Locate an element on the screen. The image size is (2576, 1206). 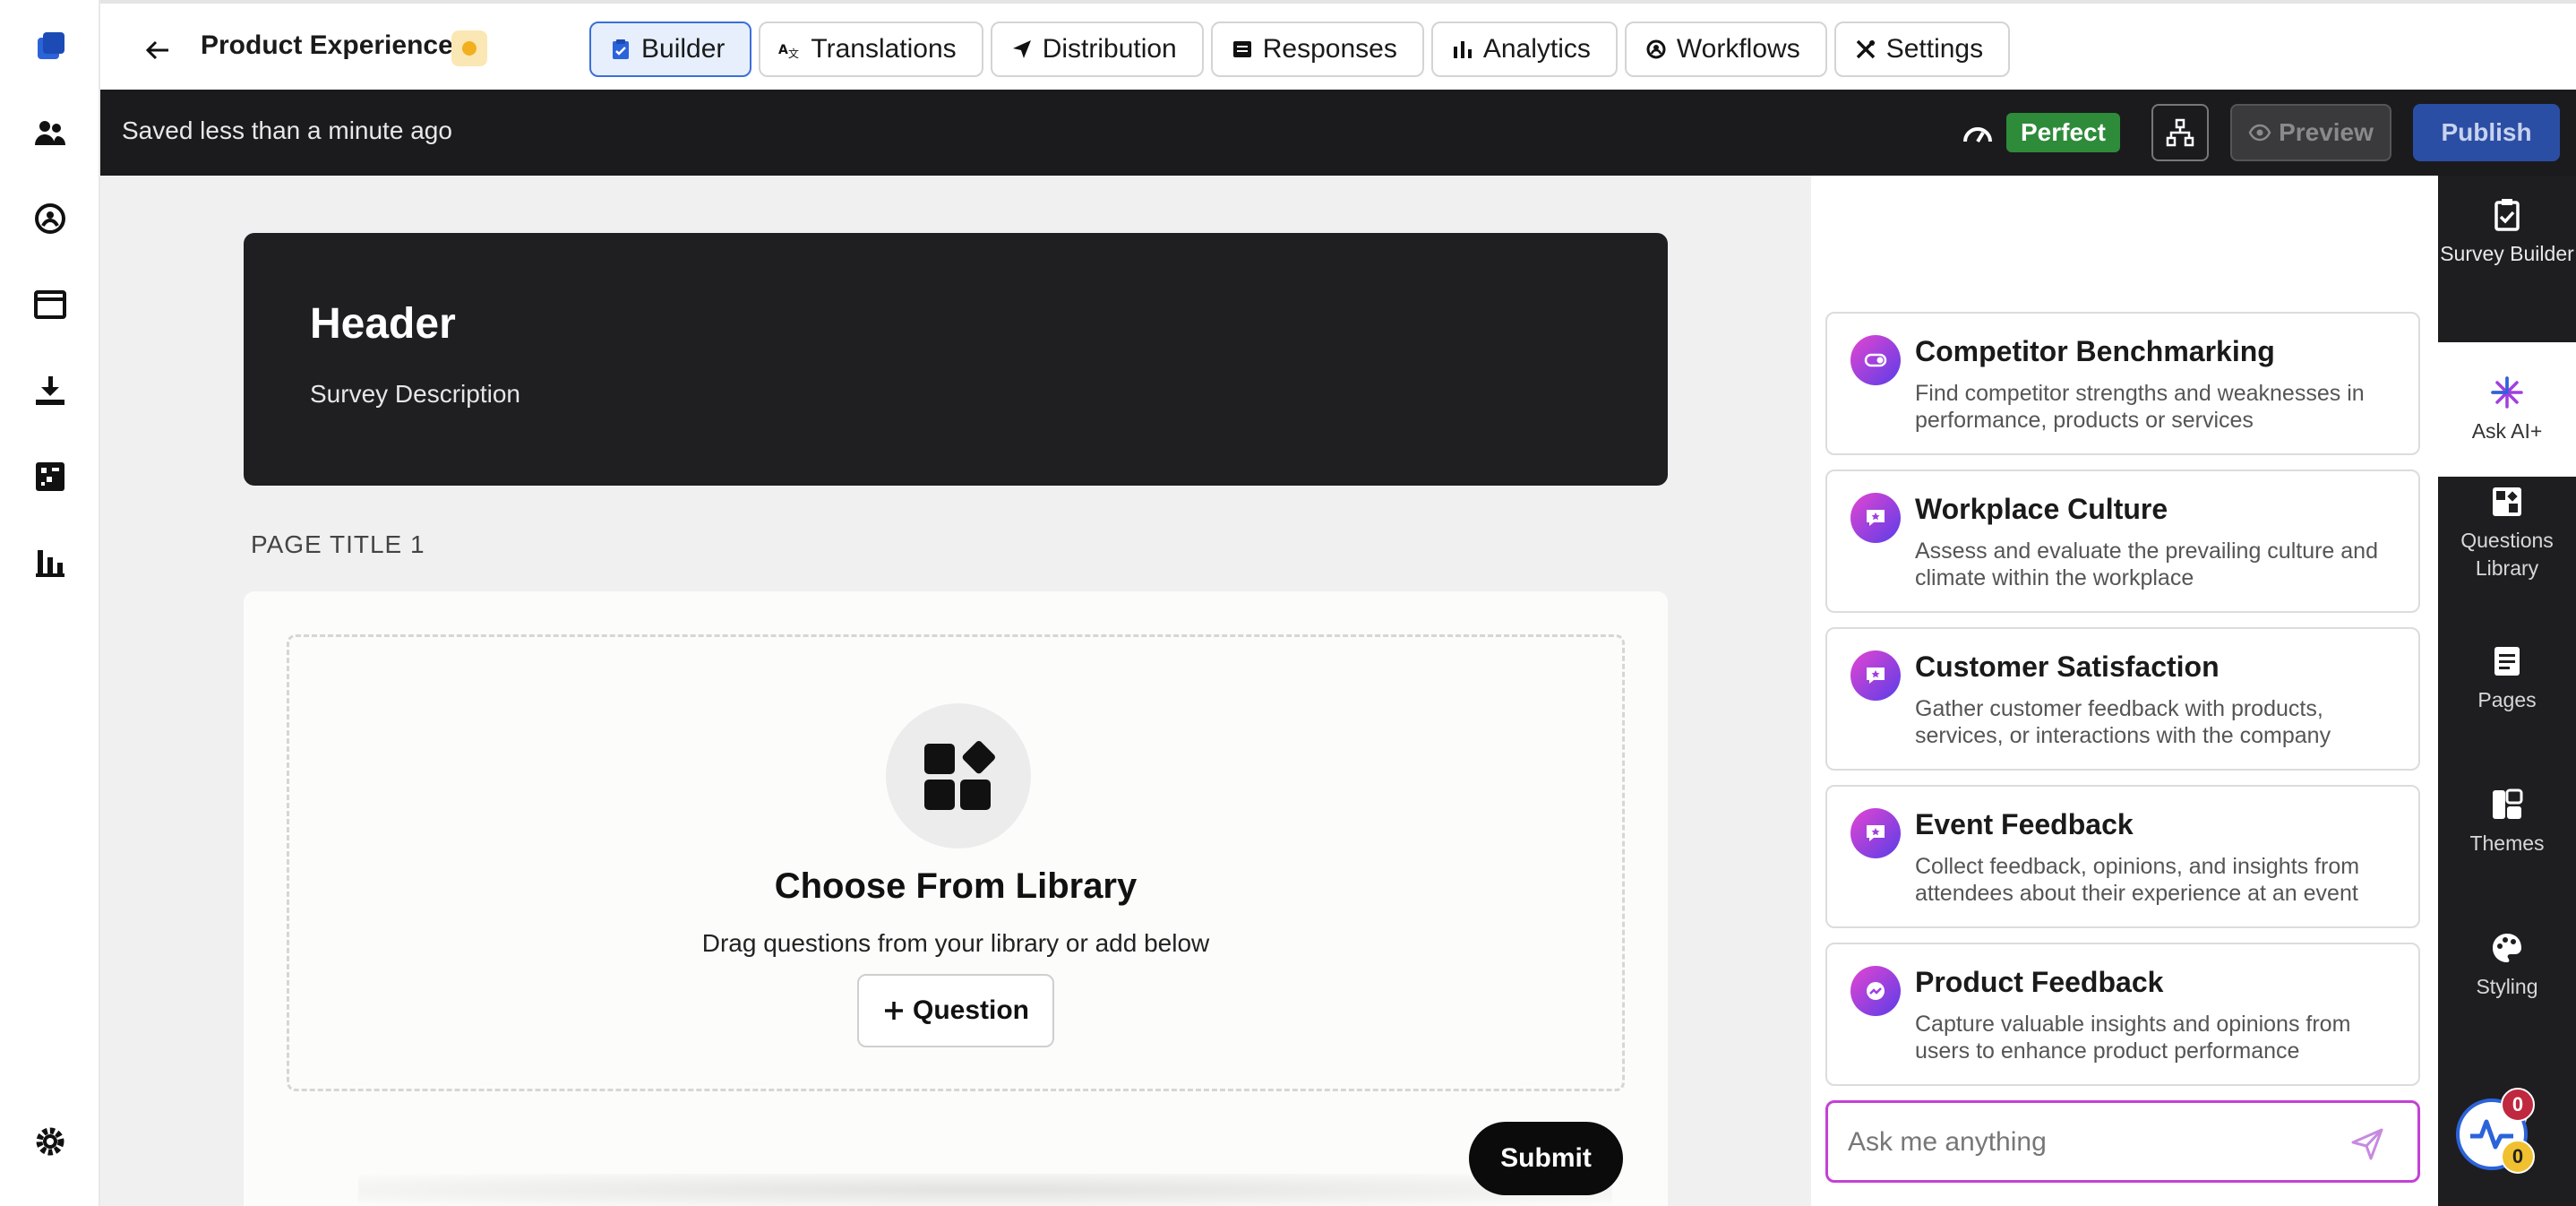
sidebar-item-themes: Themes is located at coordinates (2507, 822).